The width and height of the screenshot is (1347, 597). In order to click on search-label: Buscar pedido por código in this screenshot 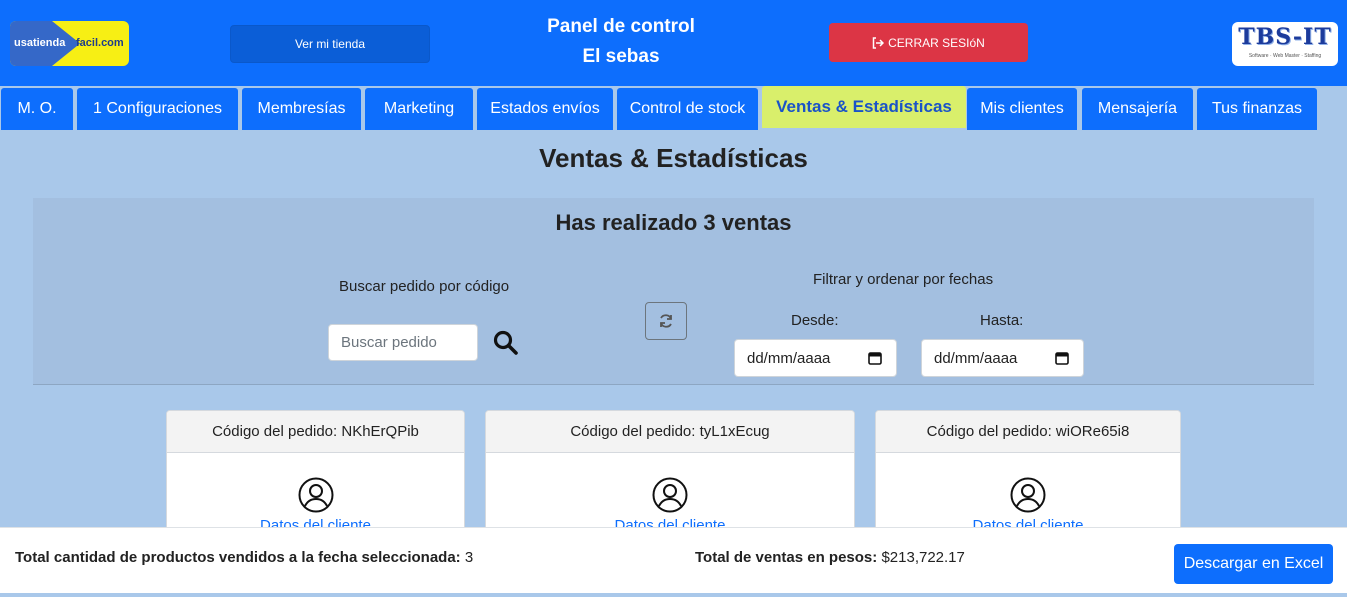, I will do `click(424, 286)`.